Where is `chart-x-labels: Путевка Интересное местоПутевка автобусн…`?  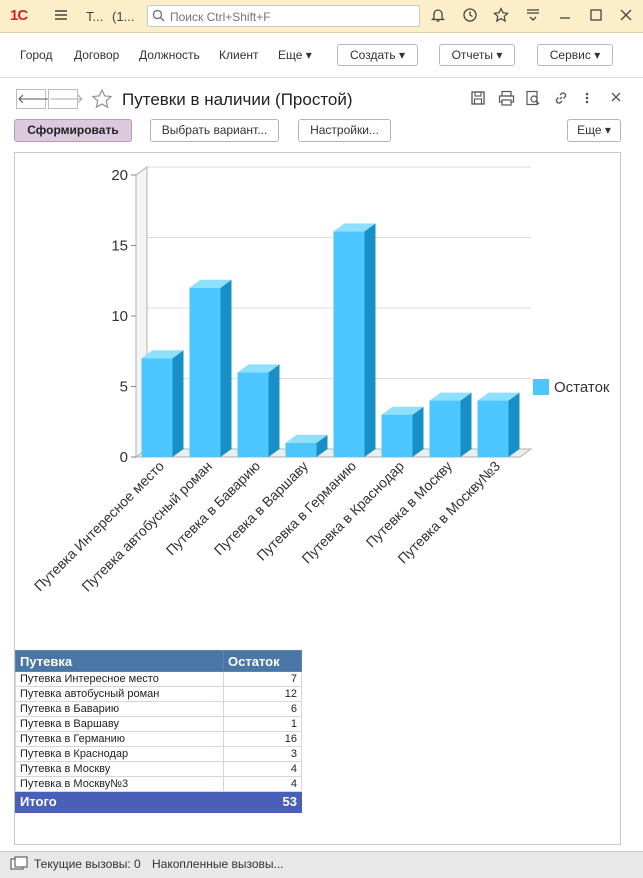
chart-x-labels: Путевка Интересное местоПутевка автобусн… is located at coordinates (267, 526).